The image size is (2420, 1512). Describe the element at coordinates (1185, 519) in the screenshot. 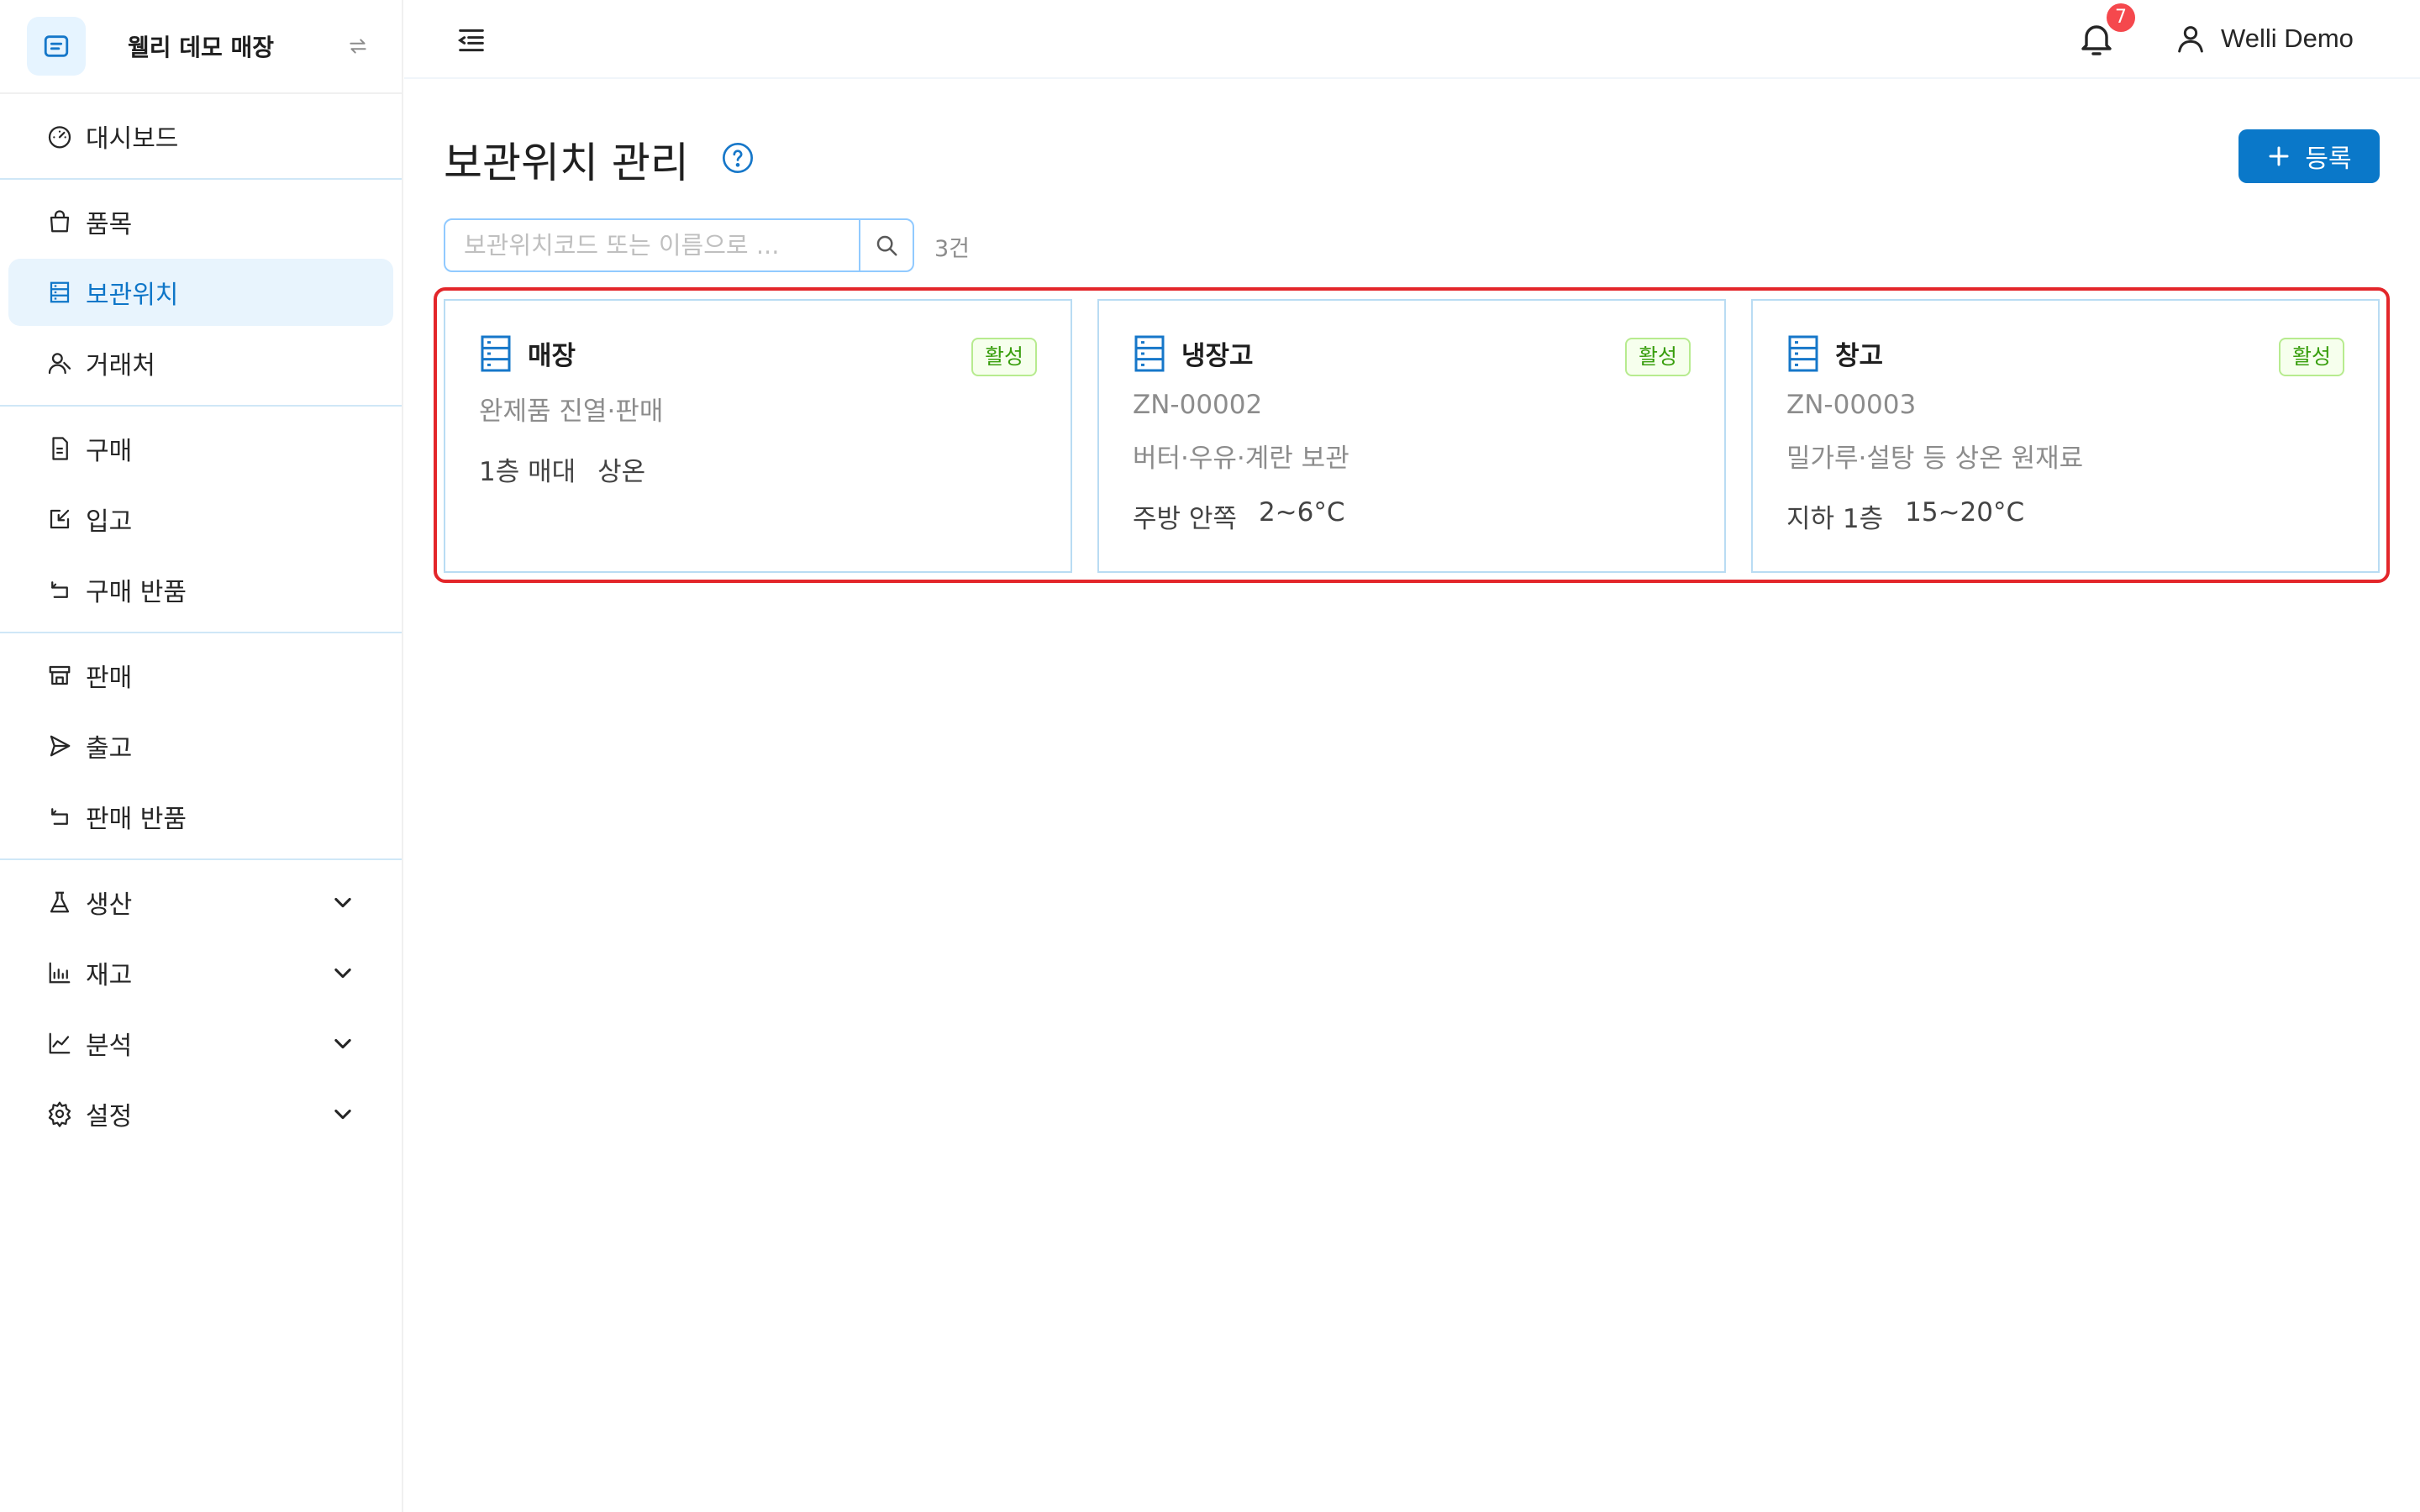

I see `location-place: 주방 안쪽` at that location.